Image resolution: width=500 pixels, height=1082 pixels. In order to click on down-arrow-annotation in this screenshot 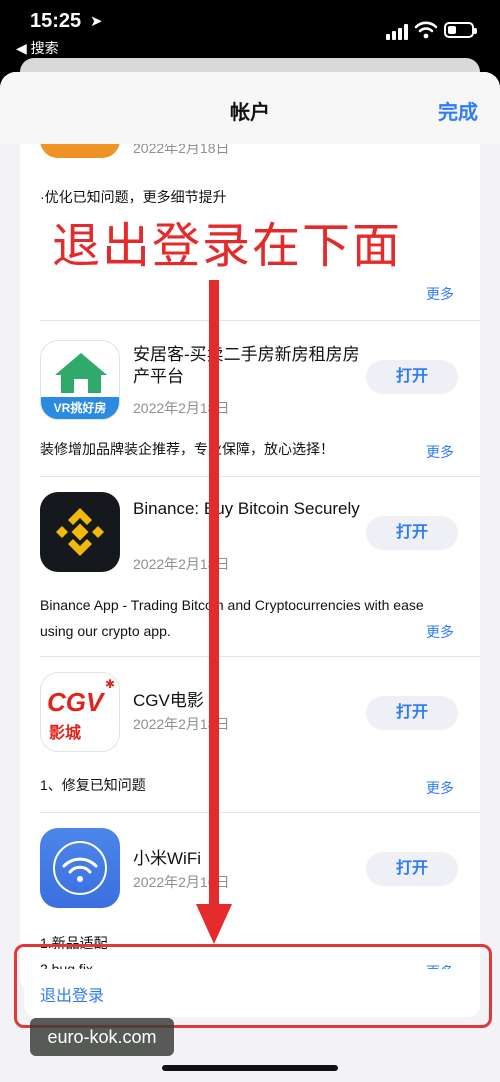, I will do `click(214, 612)`.